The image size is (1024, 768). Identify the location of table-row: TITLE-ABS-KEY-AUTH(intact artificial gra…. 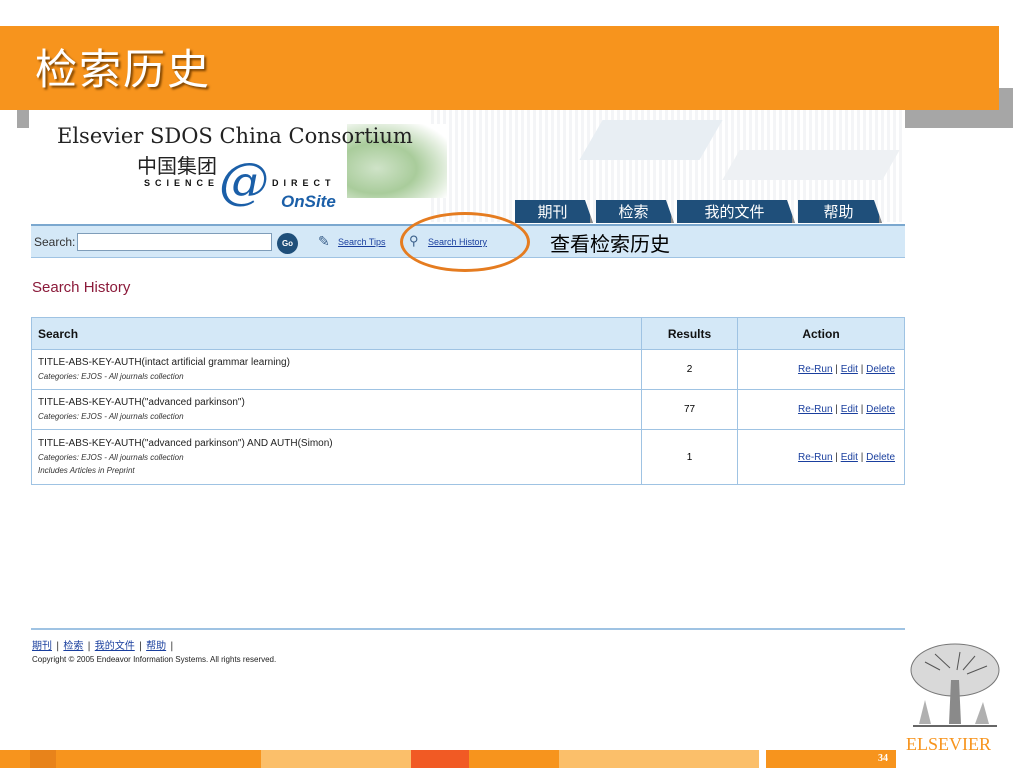
(468, 369).